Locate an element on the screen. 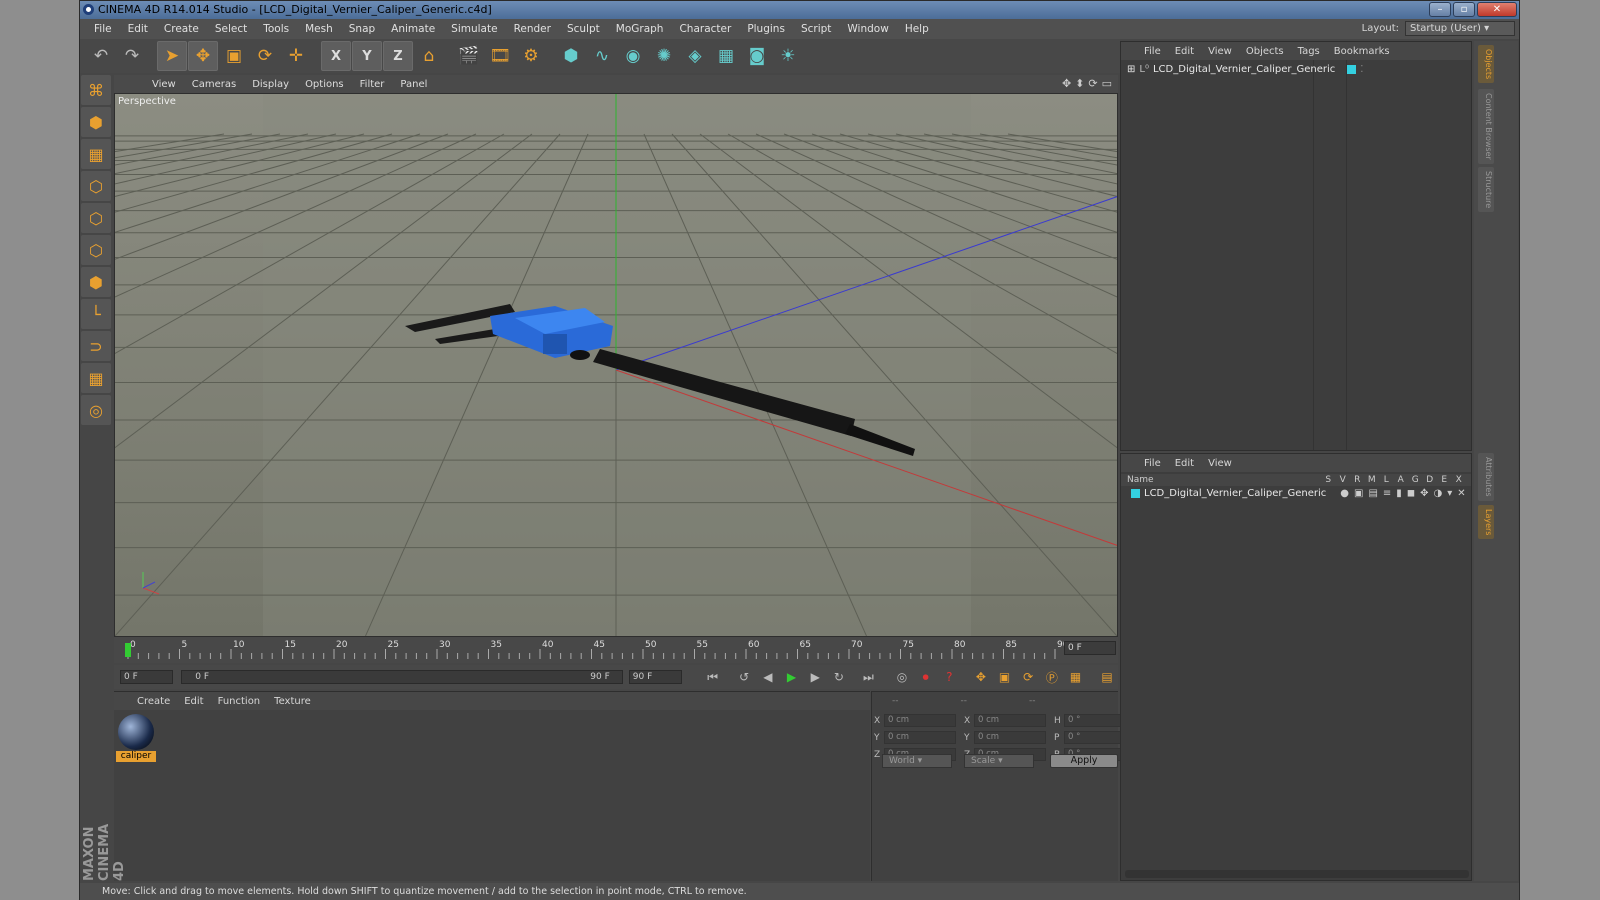 The height and width of the screenshot is (900, 1600). layer-menu-view: View is located at coordinates (1220, 463).